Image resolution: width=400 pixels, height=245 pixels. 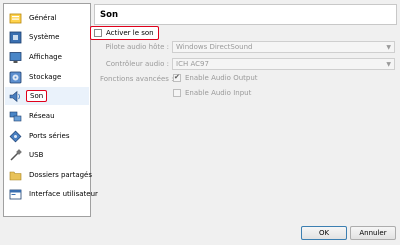 What do you see at coordinates (15, 175) in the screenshot?
I see `shared-folders-icon` at bounding box center [15, 175].